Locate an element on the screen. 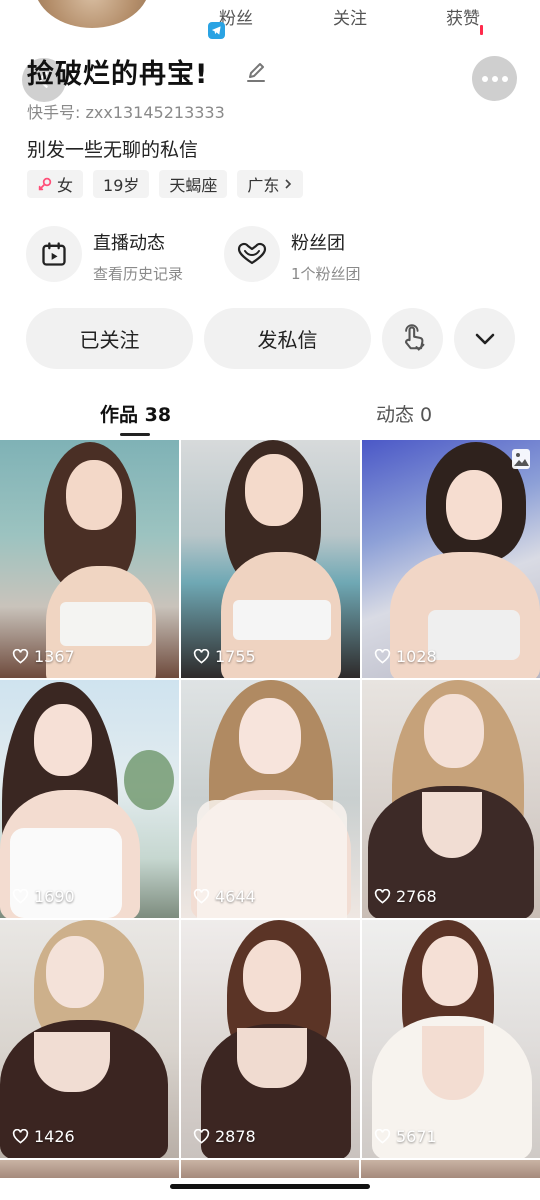 This screenshot has width=540, height=1200. zodiac-tag: 天蝎座 is located at coordinates (193, 184).